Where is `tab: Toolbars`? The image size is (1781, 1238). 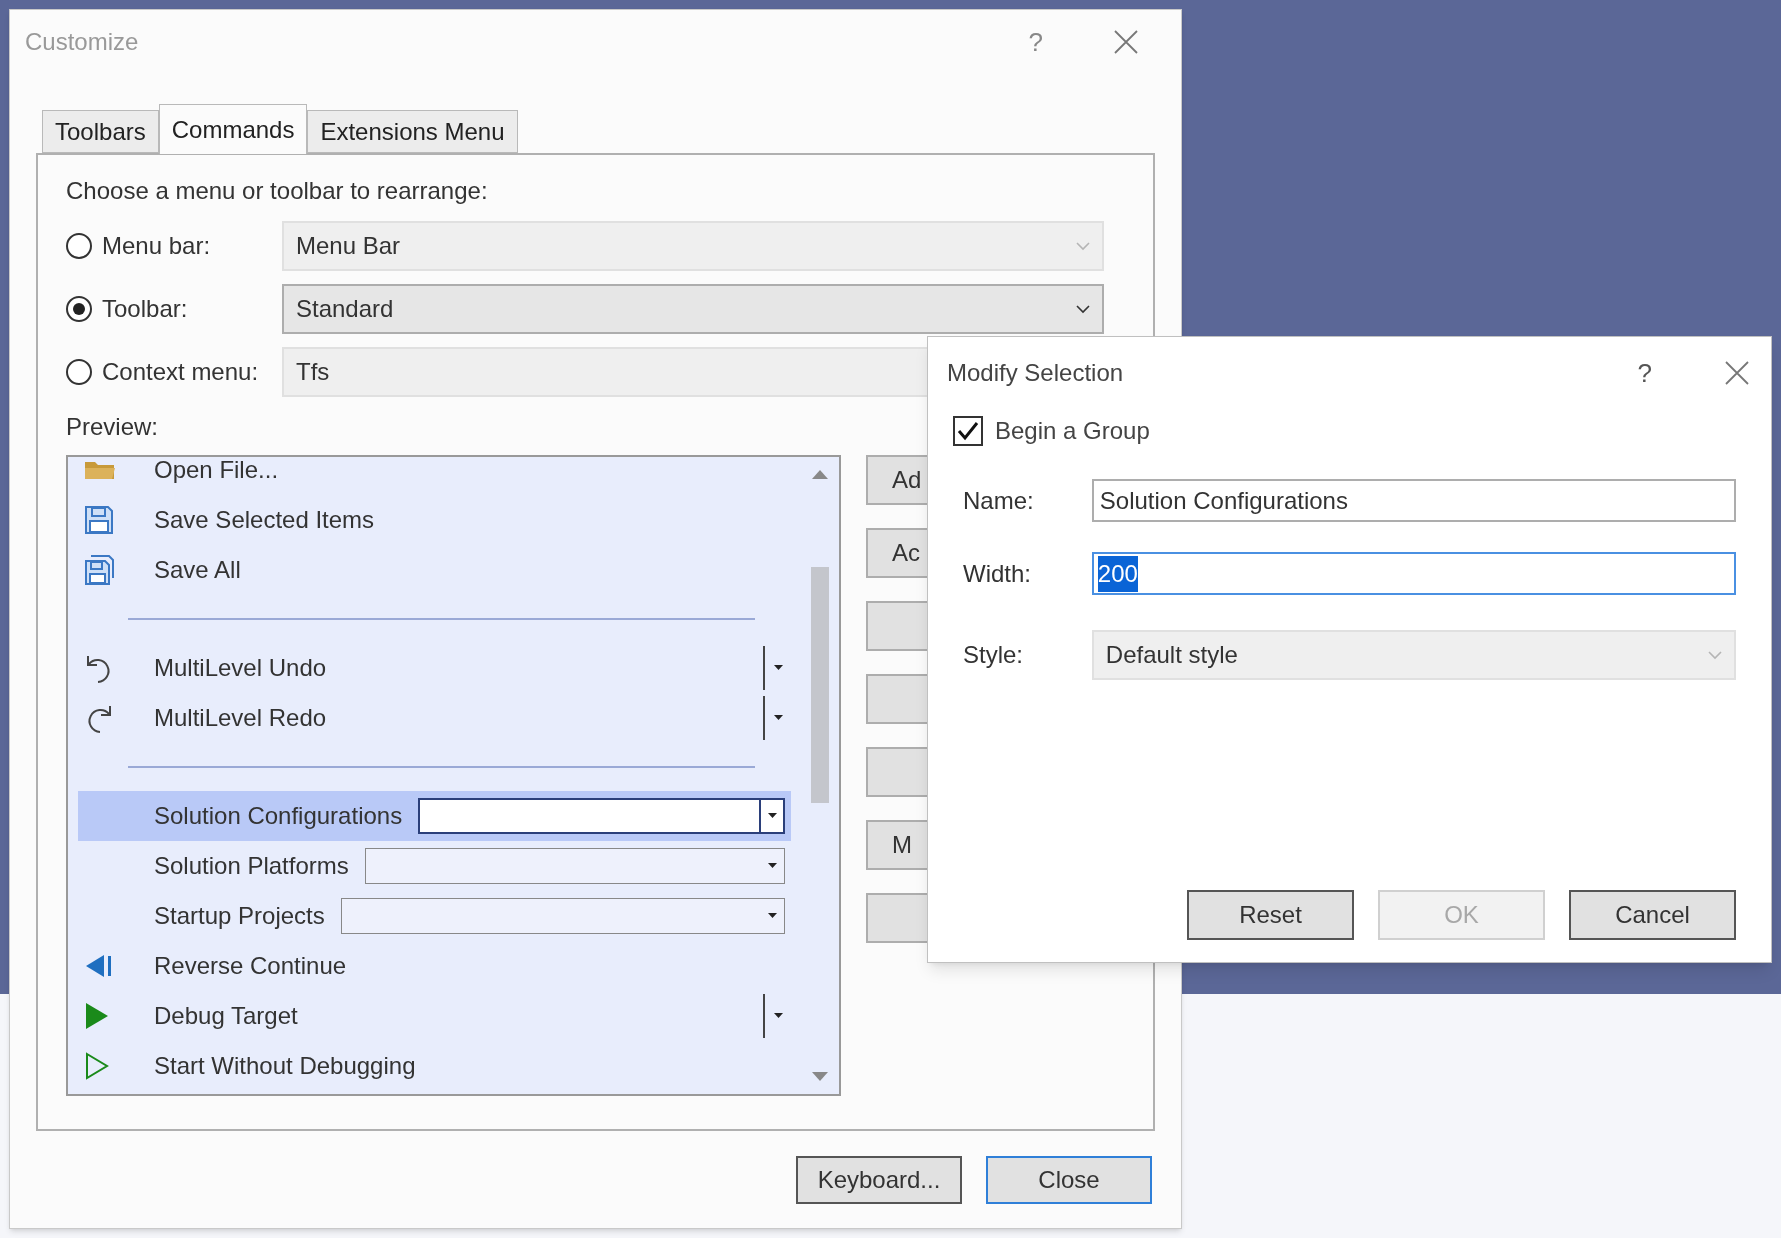 tab: Toolbars is located at coordinates (100, 131).